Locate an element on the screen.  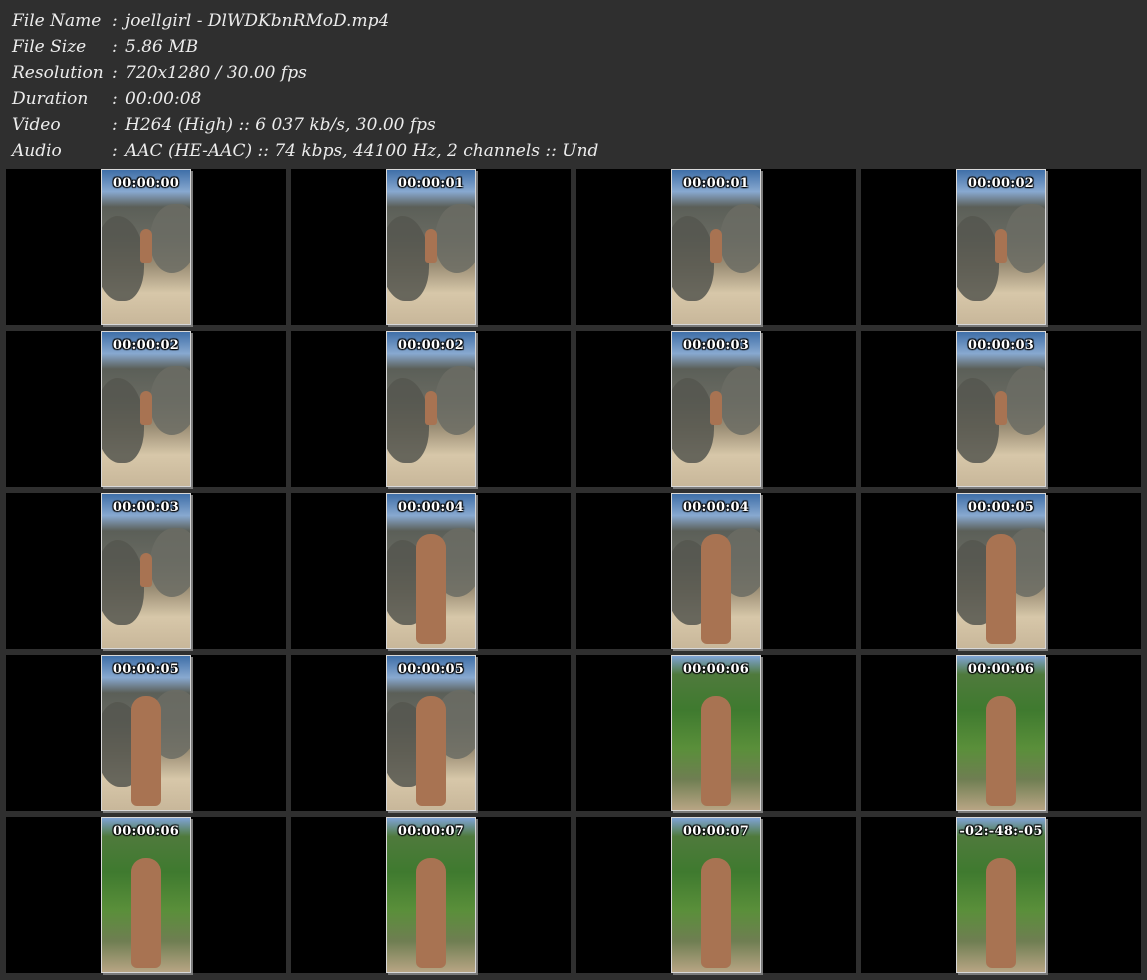
video-frame-thumbnail: -02:-48:-05 is located at coordinates (1001, 895).